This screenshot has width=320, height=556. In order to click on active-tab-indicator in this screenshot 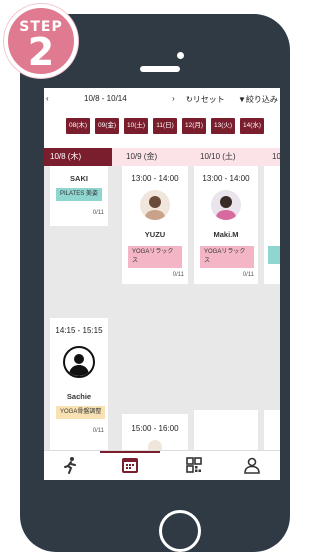, I will do `click(130, 452)`.